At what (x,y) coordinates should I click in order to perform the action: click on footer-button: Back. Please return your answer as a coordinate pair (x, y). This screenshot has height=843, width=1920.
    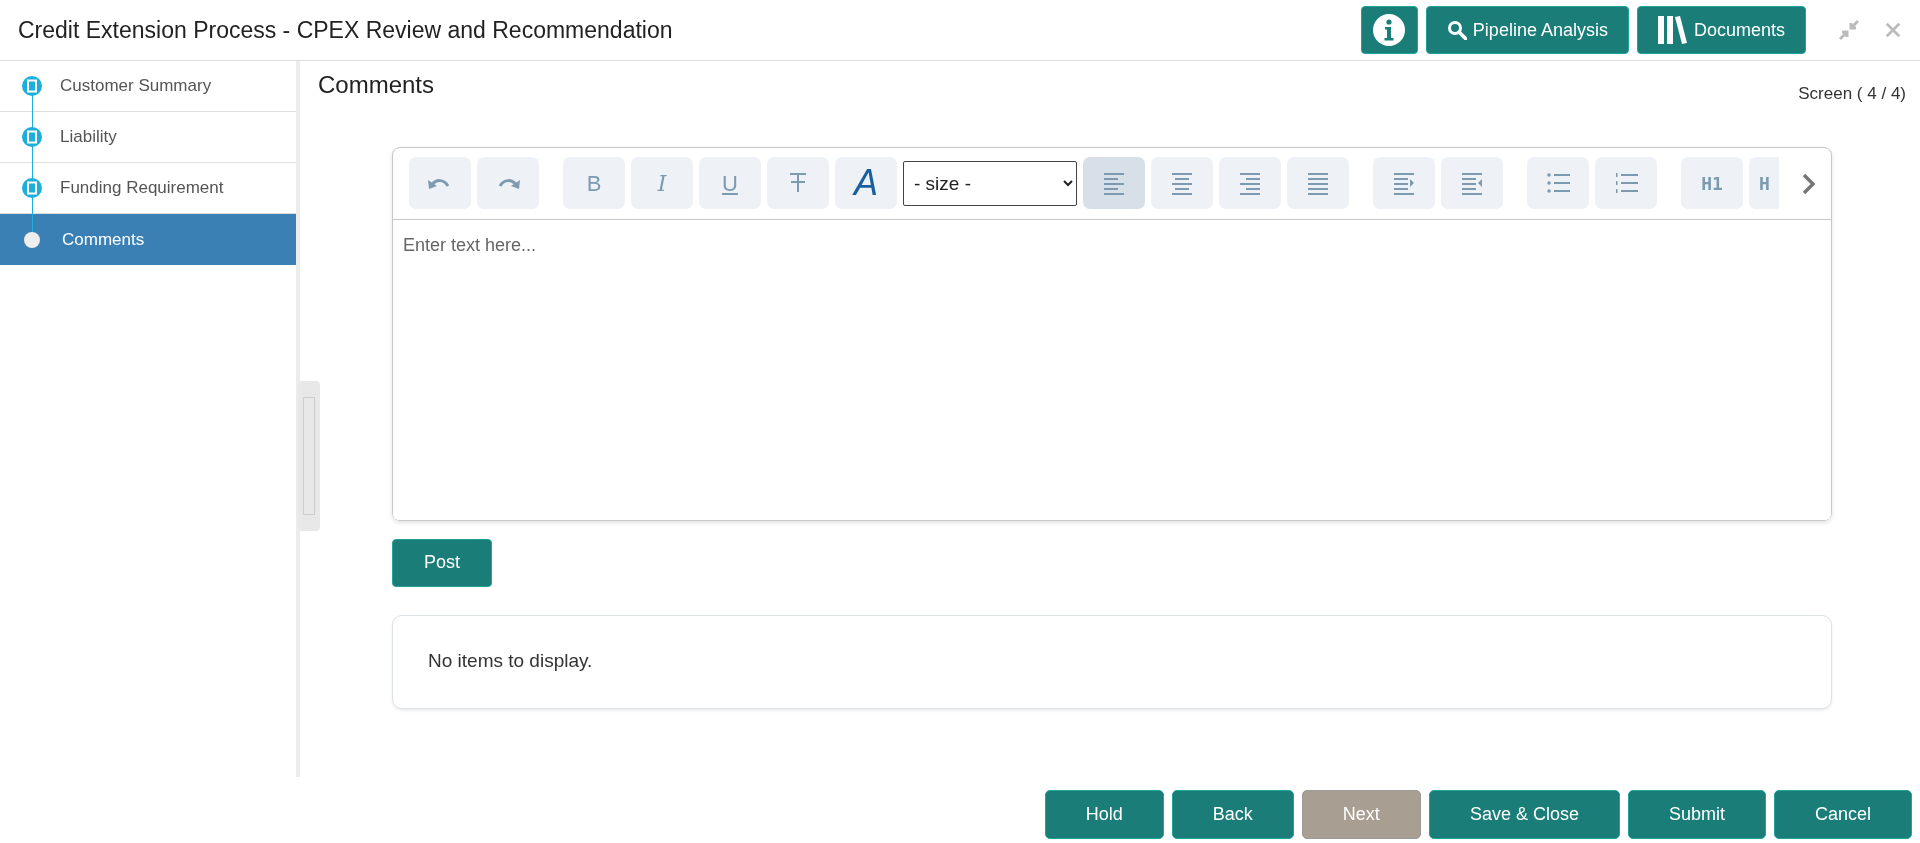
    Looking at the image, I should click on (1232, 814).